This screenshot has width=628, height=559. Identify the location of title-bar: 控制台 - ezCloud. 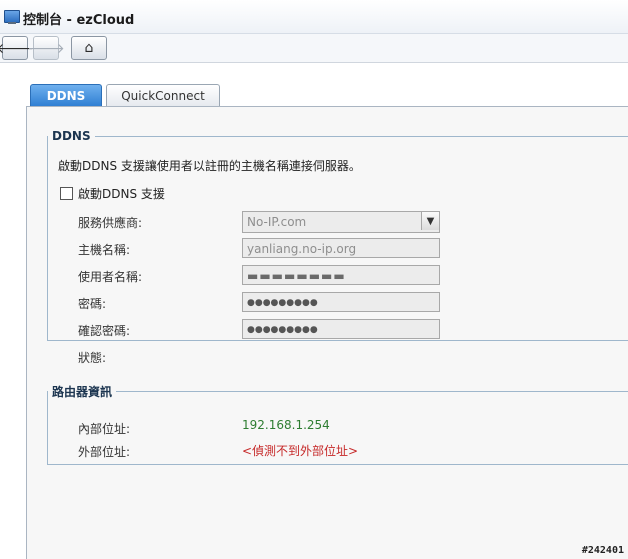
(314, 17).